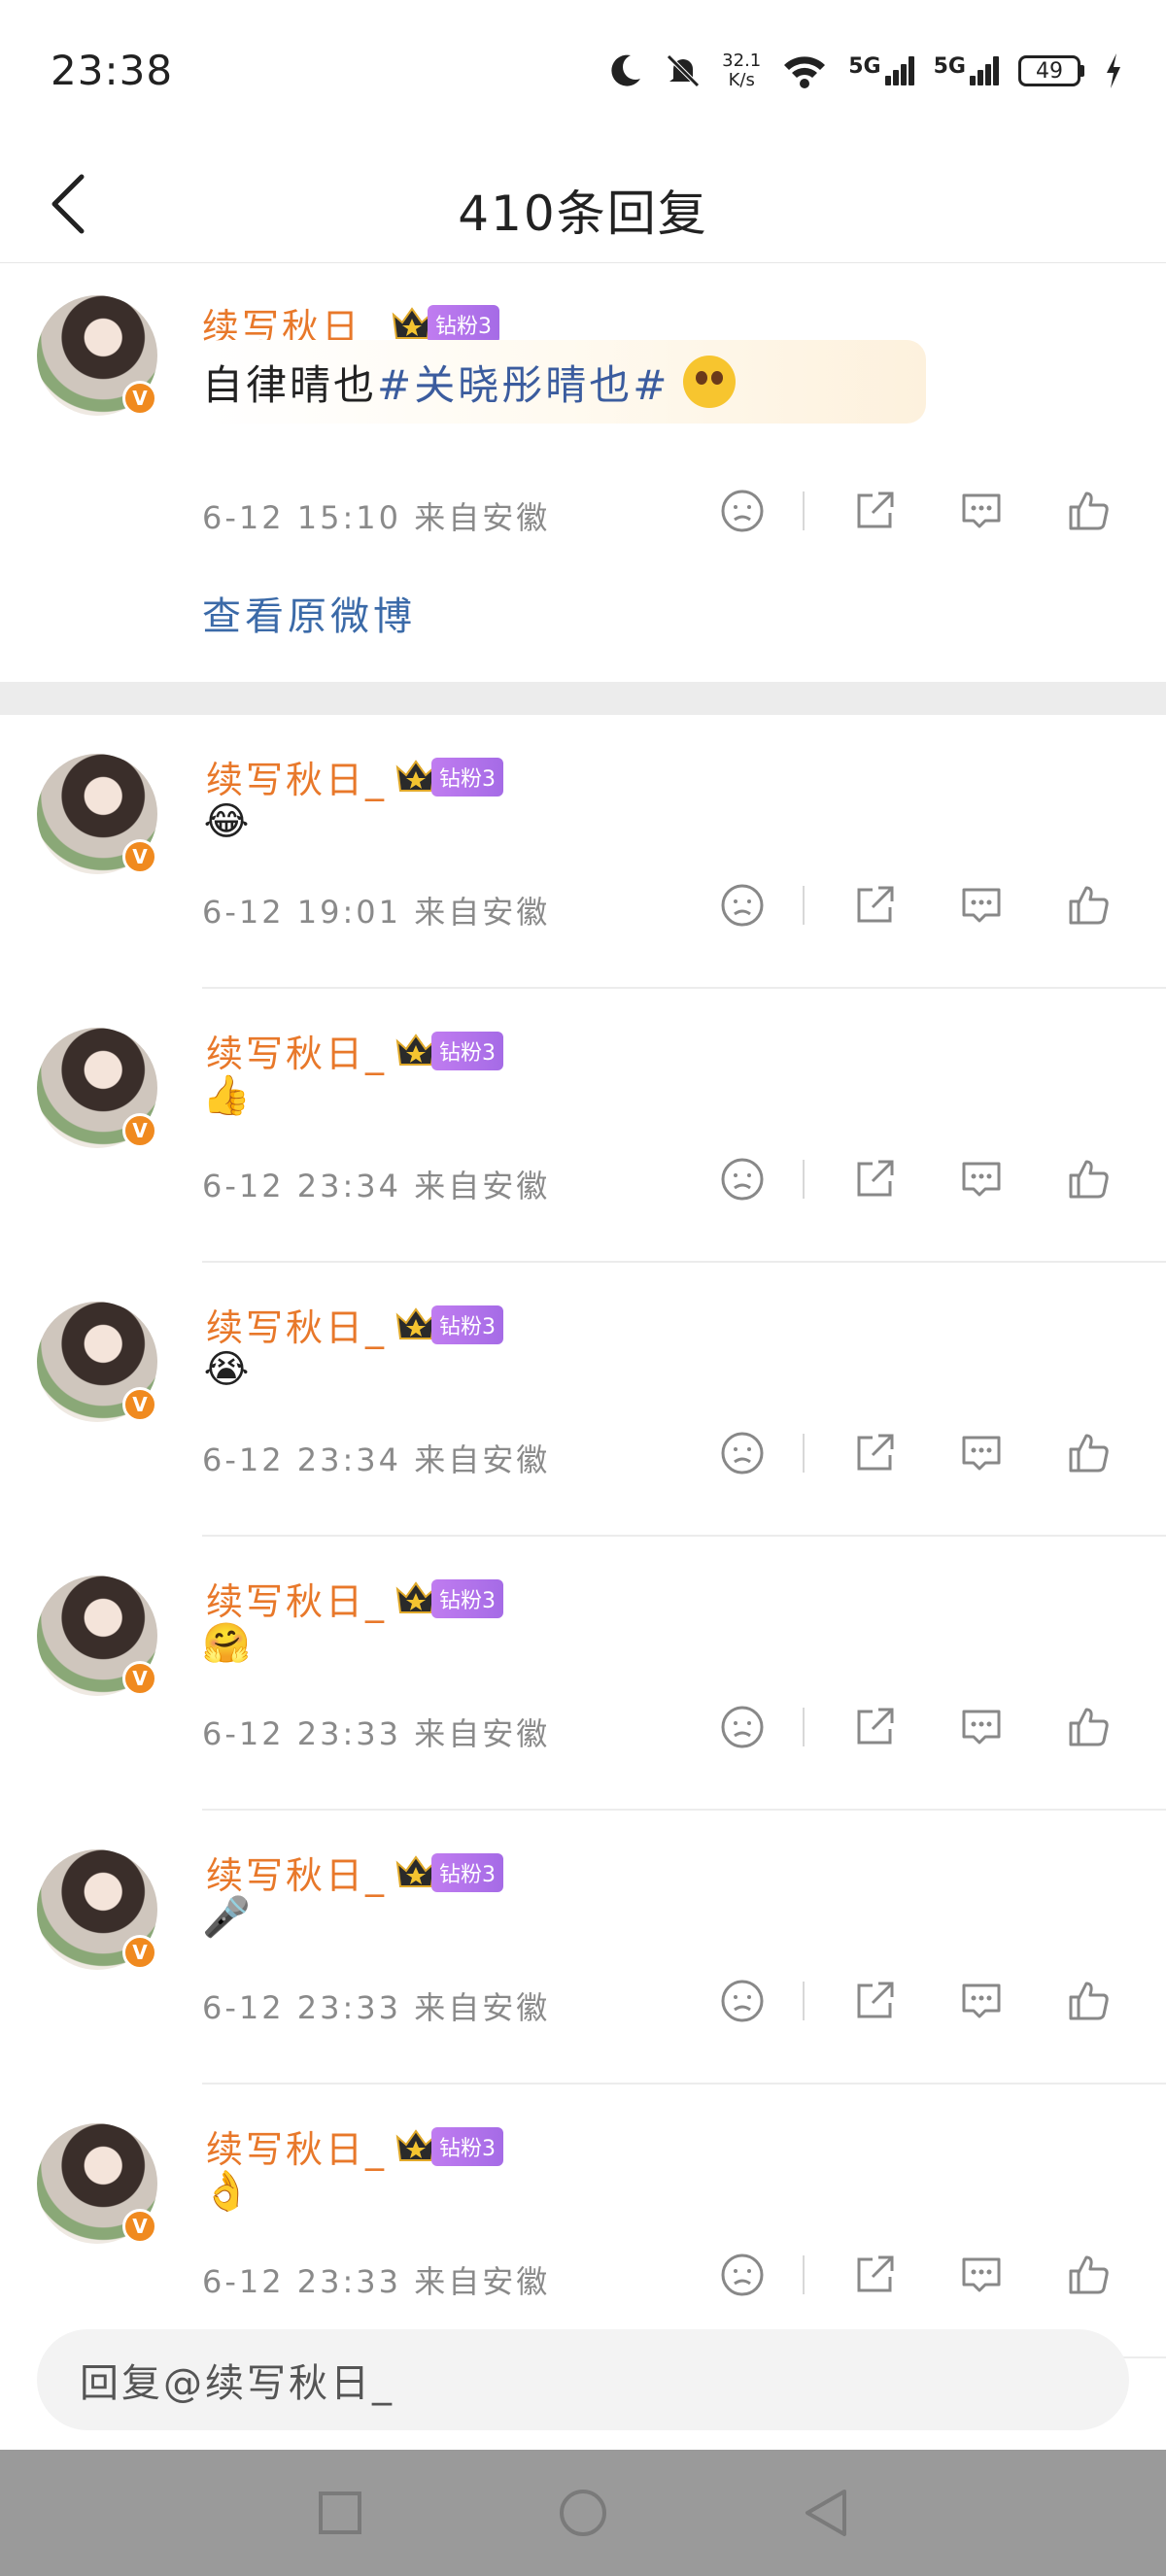 This screenshot has width=1166, height=2576. Describe the element at coordinates (226, 2191) in the screenshot. I see `reply-emoji: 👌` at that location.